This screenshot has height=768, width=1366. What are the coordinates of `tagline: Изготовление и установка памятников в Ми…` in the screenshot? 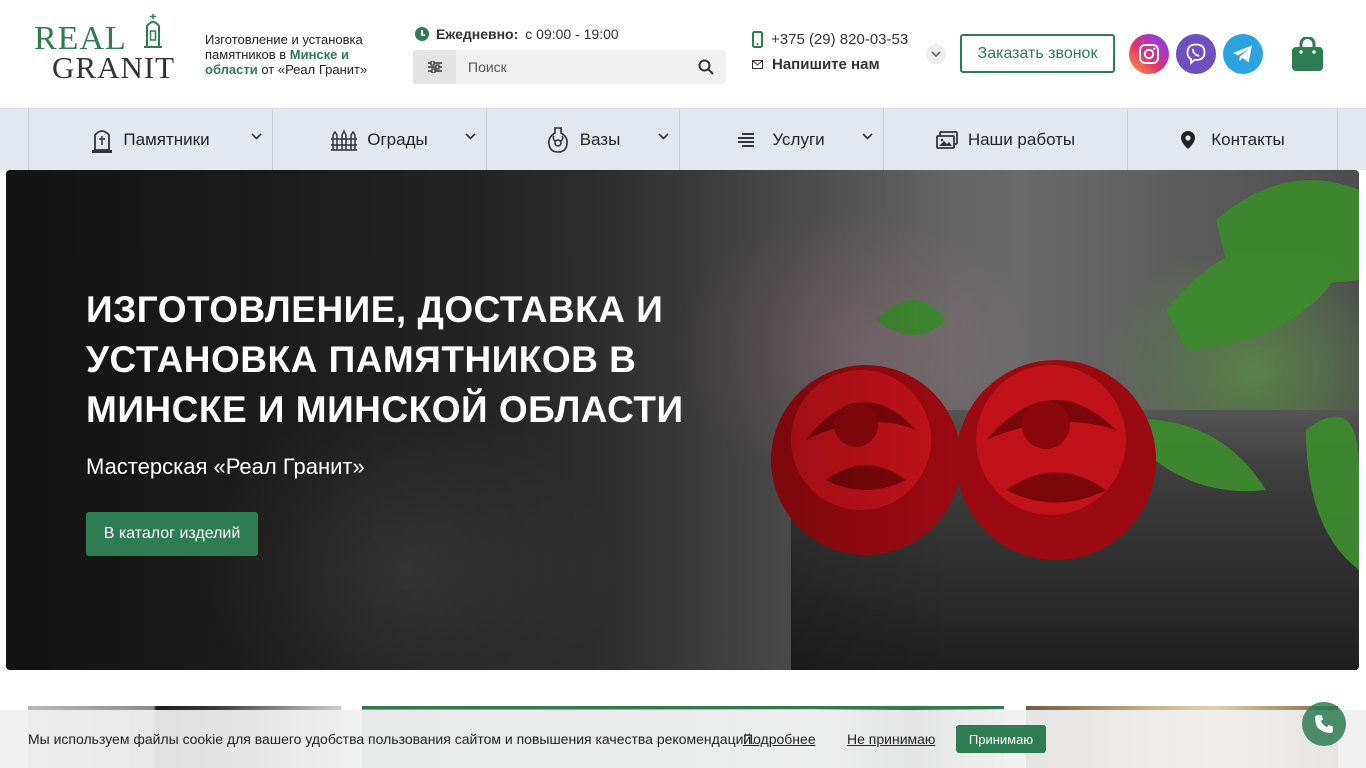 It's located at (300, 54).